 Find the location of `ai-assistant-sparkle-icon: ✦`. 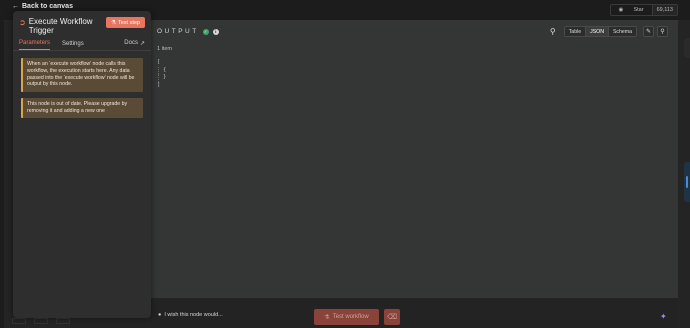

ai-assistant-sparkle-icon: ✦ is located at coordinates (663, 316).